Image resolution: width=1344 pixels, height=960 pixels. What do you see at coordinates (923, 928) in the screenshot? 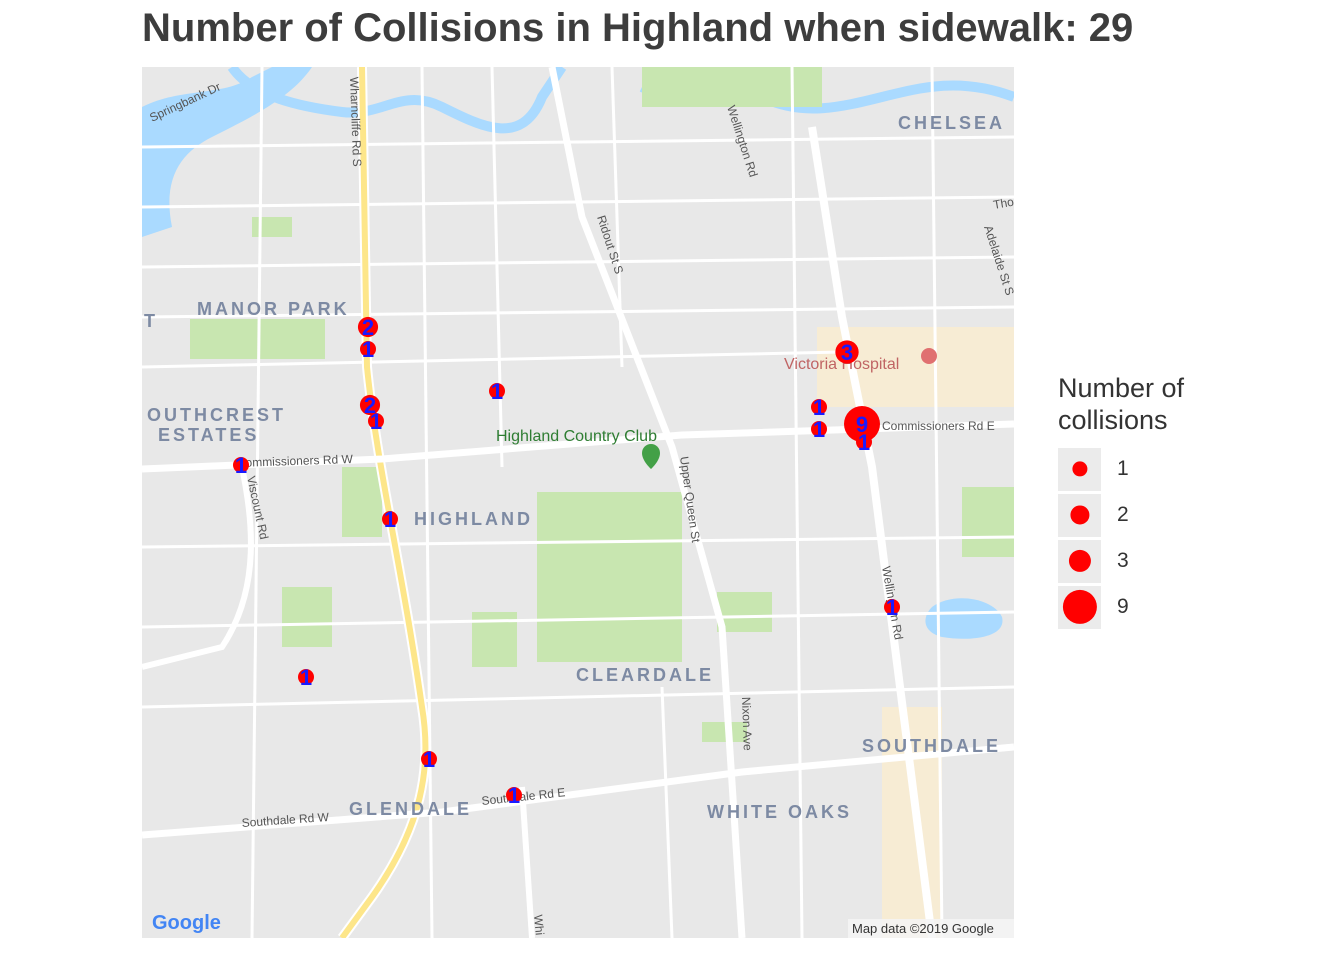
I see `map-attribution: Map data ©2019 Google` at bounding box center [923, 928].